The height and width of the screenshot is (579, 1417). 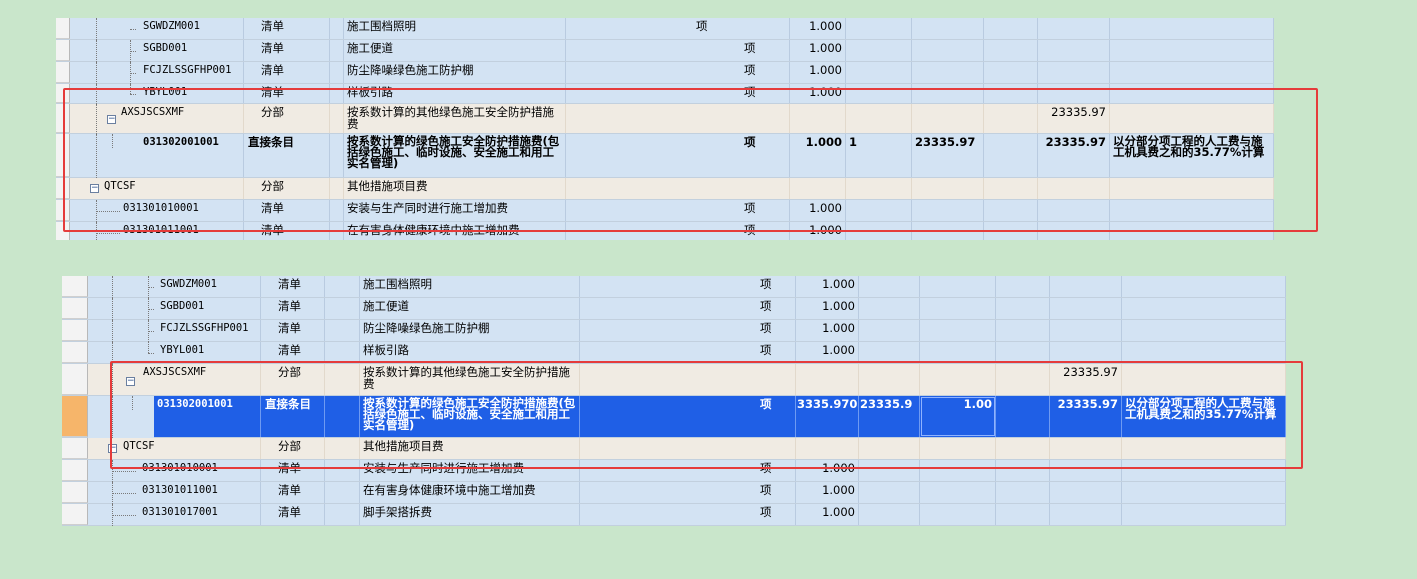 I want to click on cell-qty, so click(x=827, y=448).